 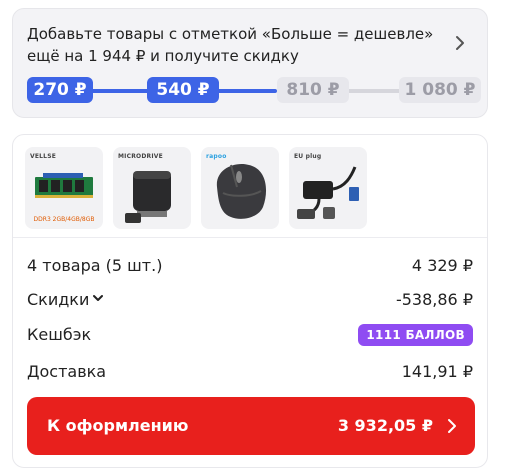 I want to click on checkout-button: К оформлению 3 932,05 ₽, so click(x=251, y=426).